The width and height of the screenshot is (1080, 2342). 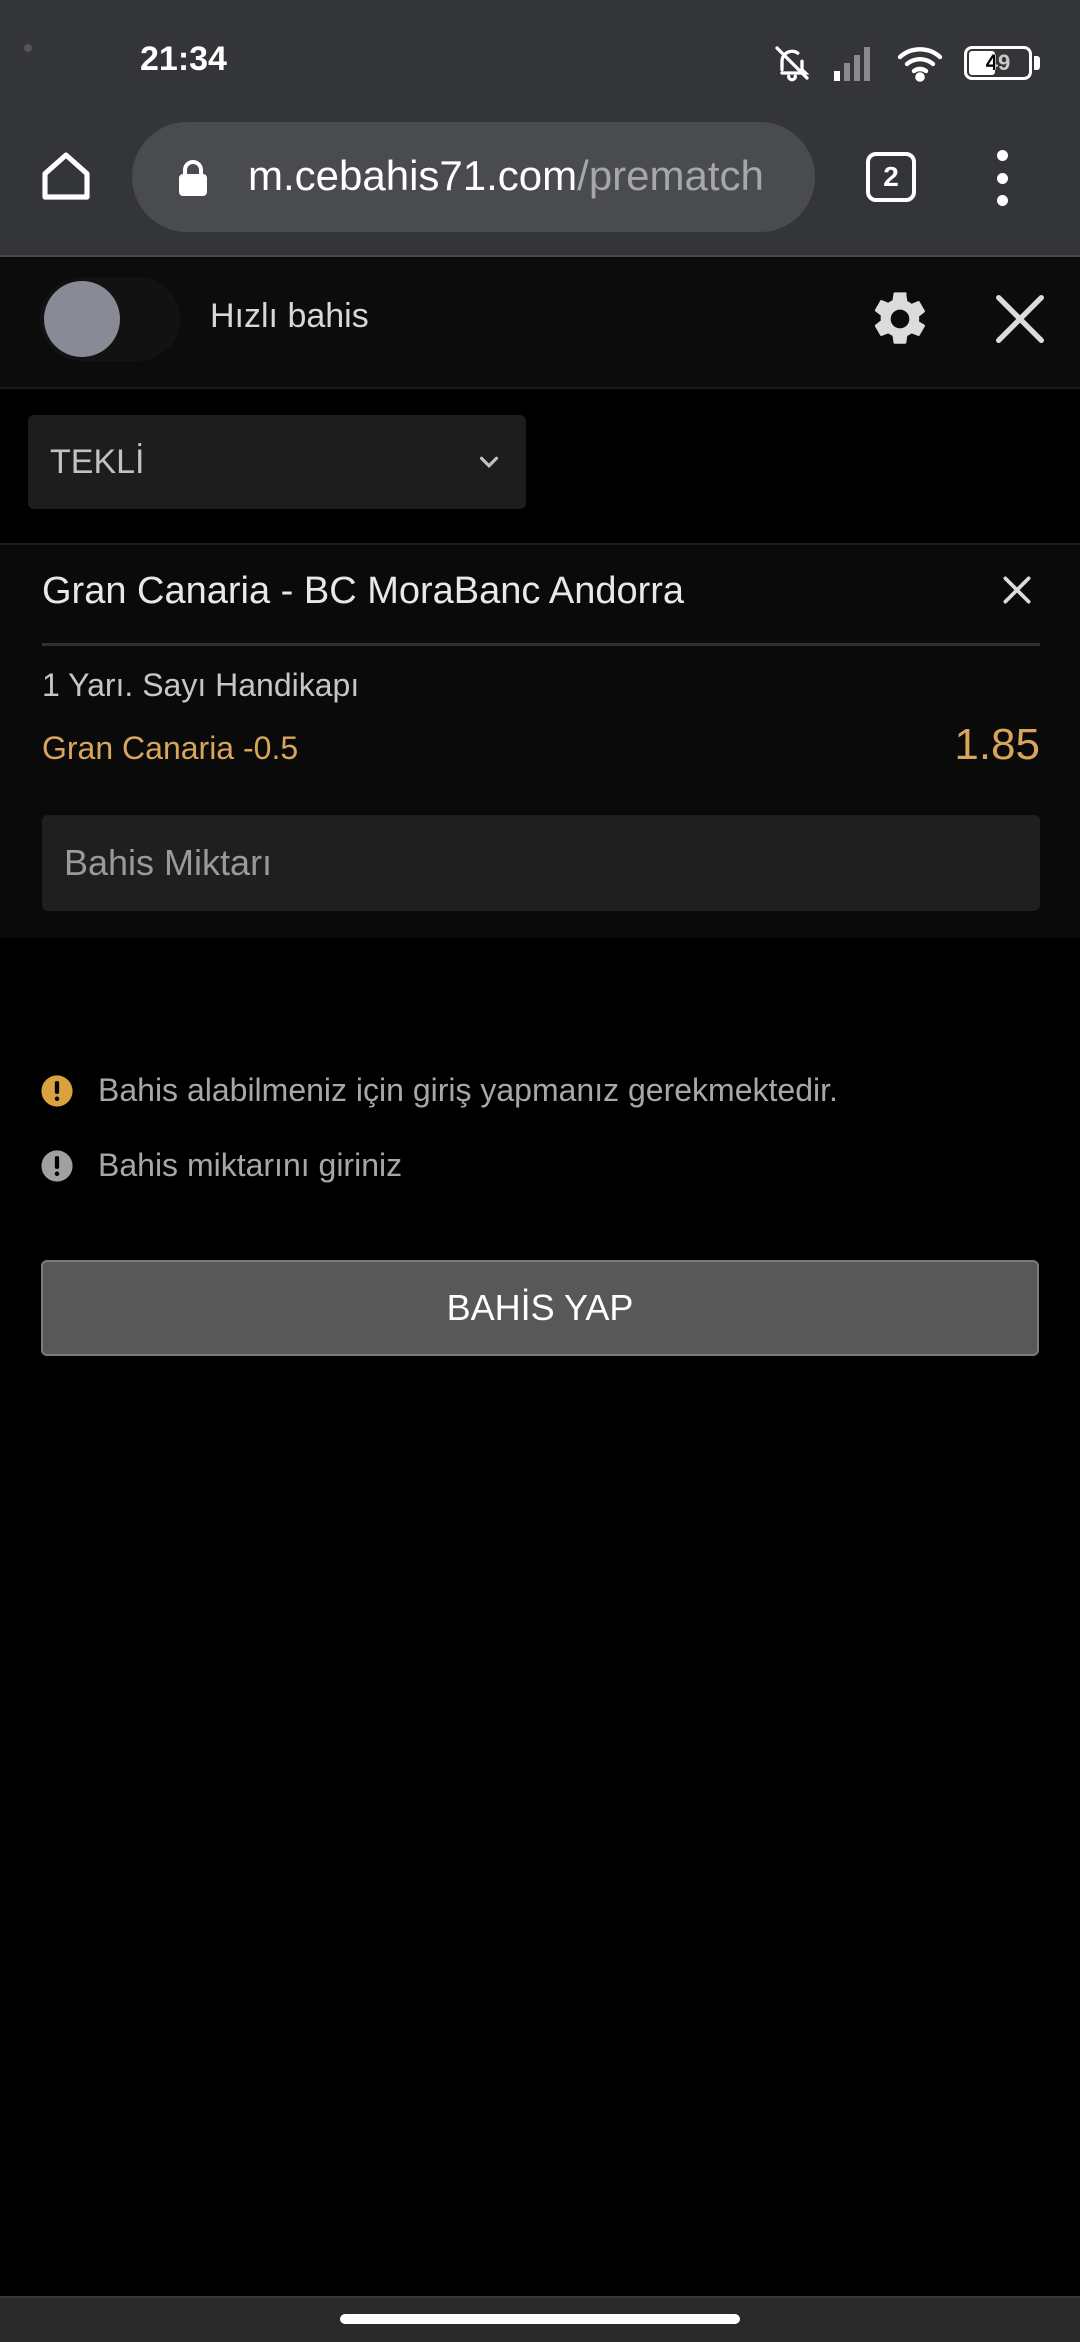 I want to click on battery-icon: 49, so click(x=998, y=63).